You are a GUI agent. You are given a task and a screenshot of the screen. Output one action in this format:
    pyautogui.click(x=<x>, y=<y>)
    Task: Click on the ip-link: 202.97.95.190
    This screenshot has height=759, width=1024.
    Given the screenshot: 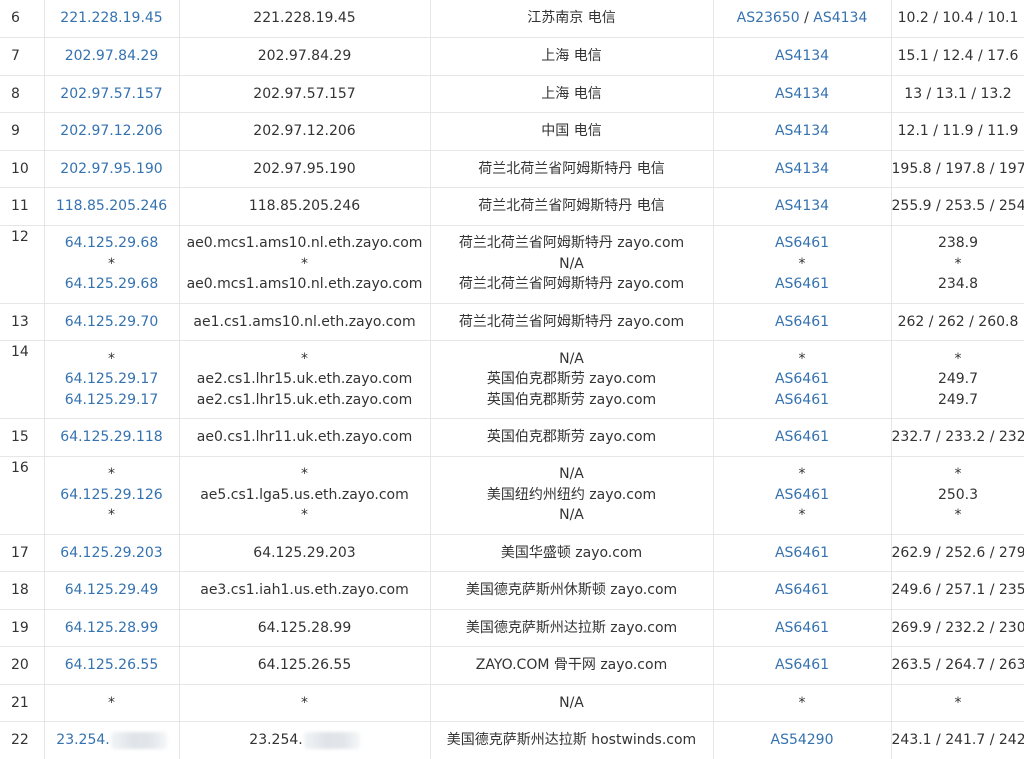 What is the action you would take?
    pyautogui.click(x=111, y=169)
    